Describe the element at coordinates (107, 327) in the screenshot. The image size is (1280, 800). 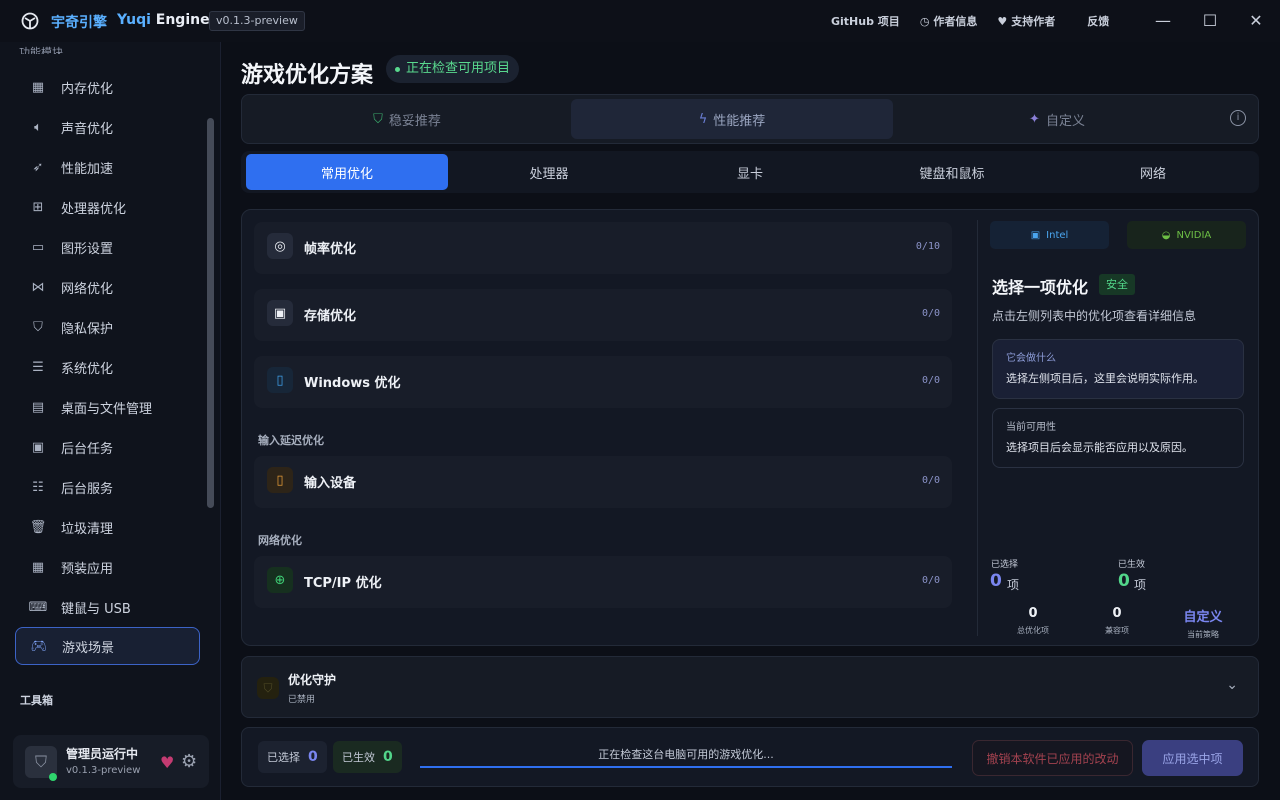
I see `sidebar-item-privacy: ⛉ 隐私保护` at that location.